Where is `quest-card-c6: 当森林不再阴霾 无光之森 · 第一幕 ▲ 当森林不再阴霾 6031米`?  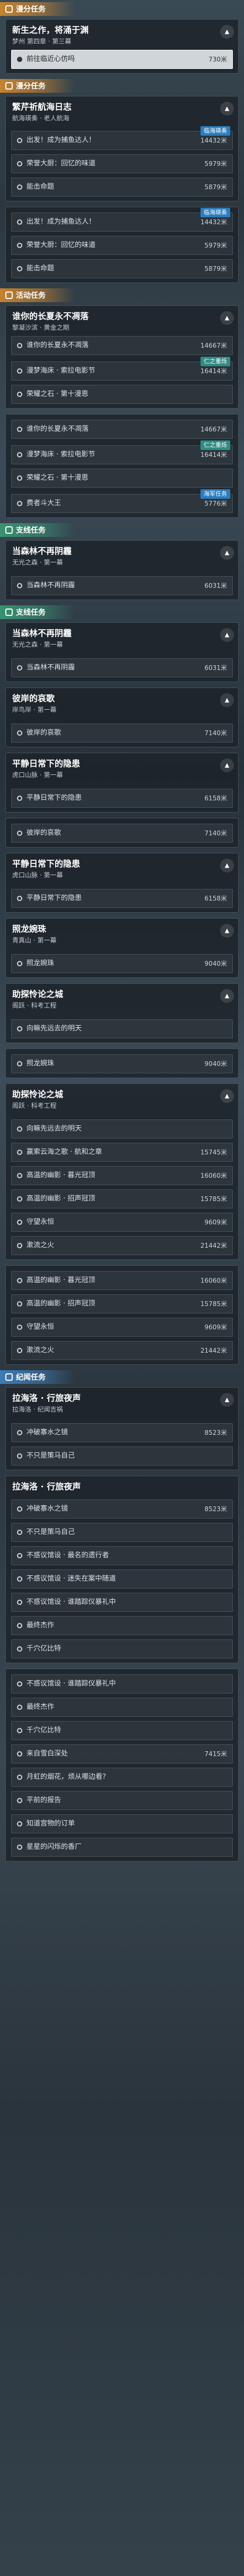
quest-card-c6: 当森林不再阴霾 无光之森 · 第一幕 ▲ 当森林不再阴霾 6031米 is located at coordinates (122, 570).